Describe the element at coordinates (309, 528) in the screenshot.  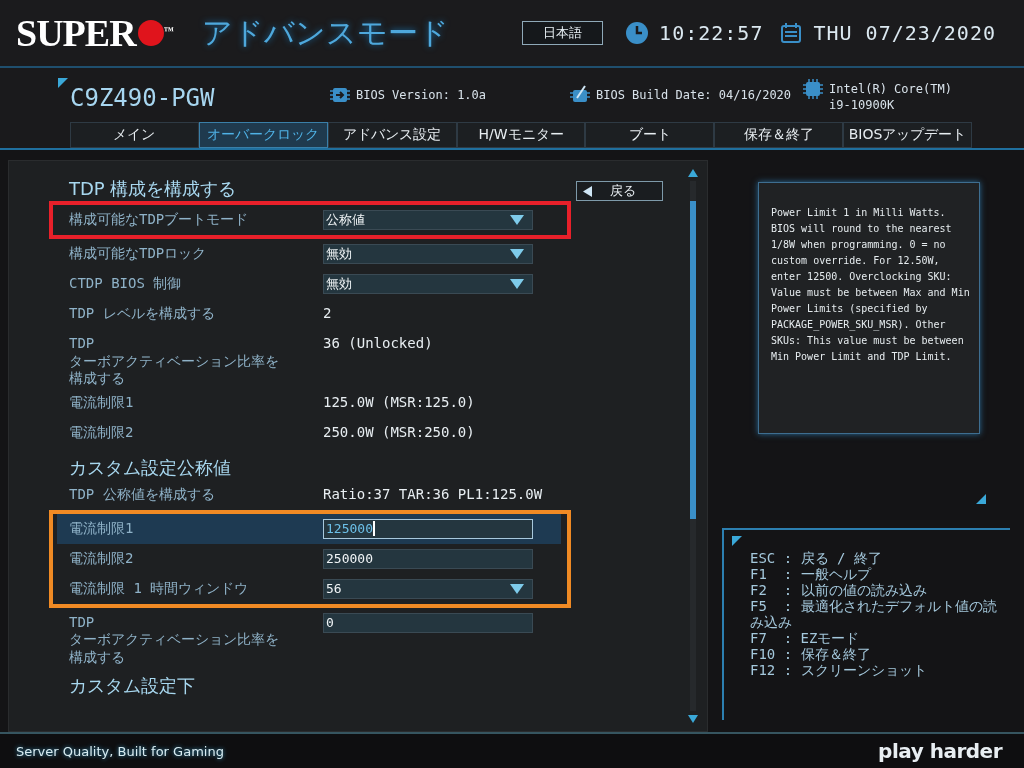
I see `setting-row: 電流制限1 125000` at that location.